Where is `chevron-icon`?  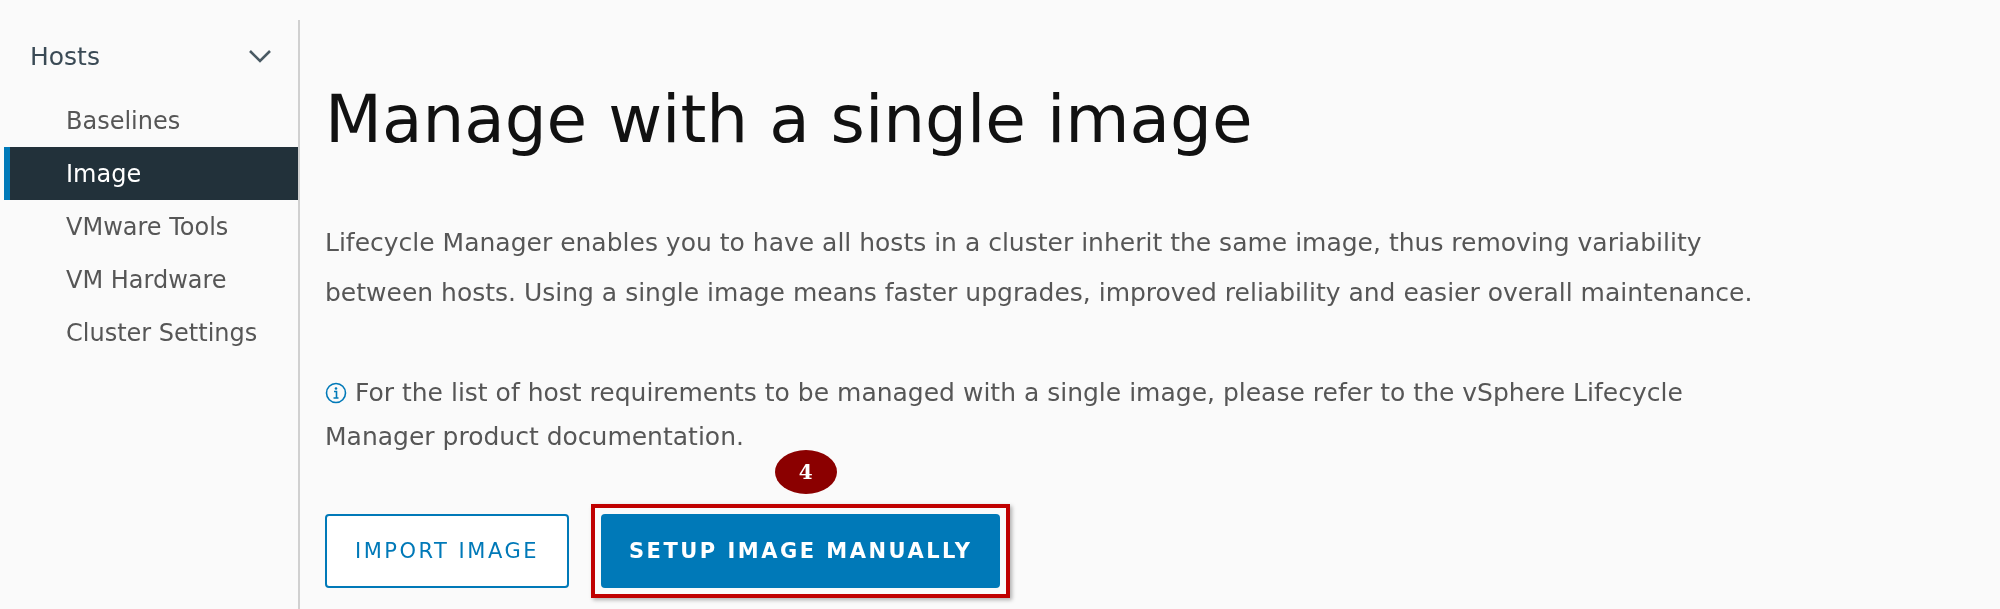 chevron-icon is located at coordinates (260, 56).